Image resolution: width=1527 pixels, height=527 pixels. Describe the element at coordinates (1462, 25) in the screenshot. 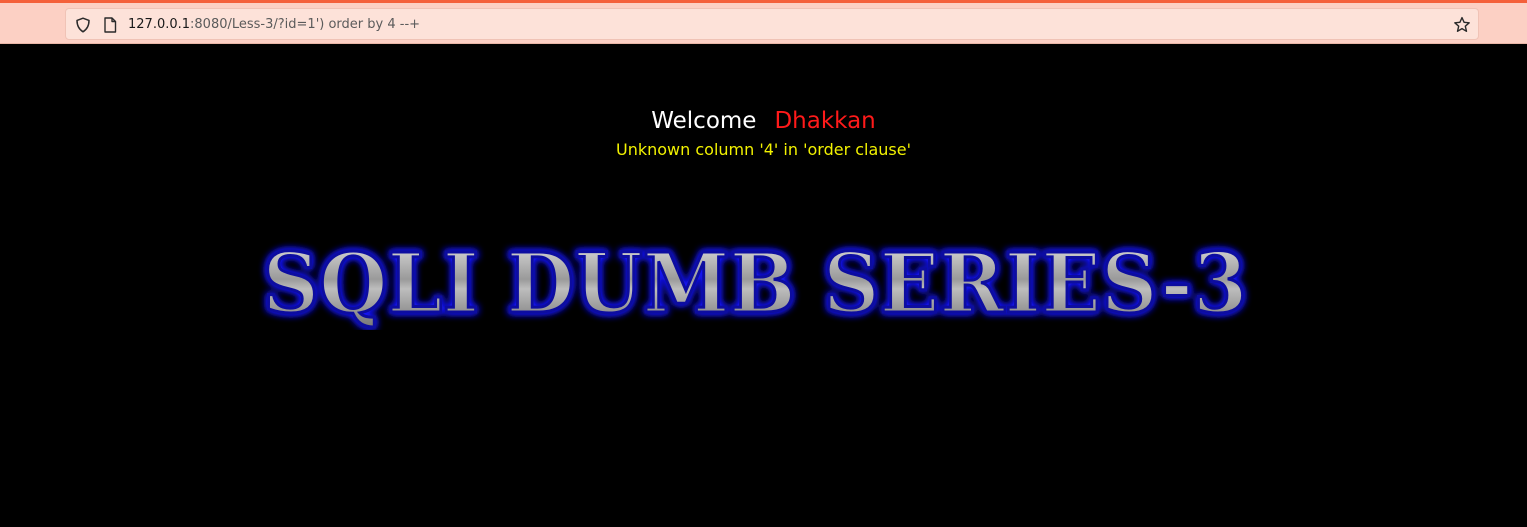

I see `star-icon` at that location.